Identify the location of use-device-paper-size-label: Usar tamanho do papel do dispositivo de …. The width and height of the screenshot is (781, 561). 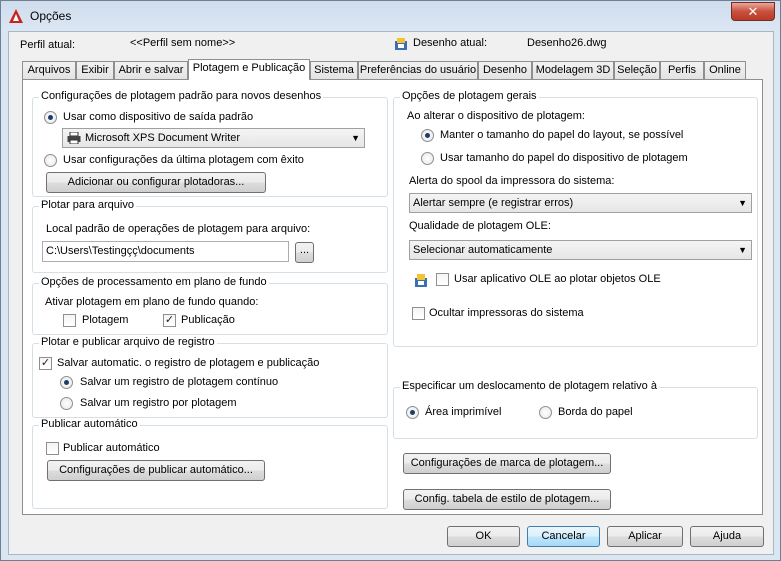
(564, 158).